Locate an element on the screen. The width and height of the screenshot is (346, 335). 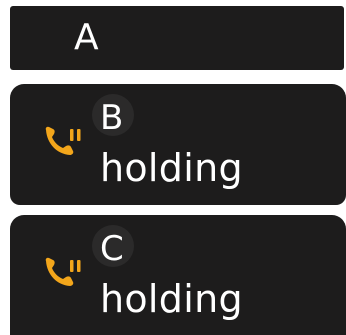
caller-name: A is located at coordinates (87, 37).